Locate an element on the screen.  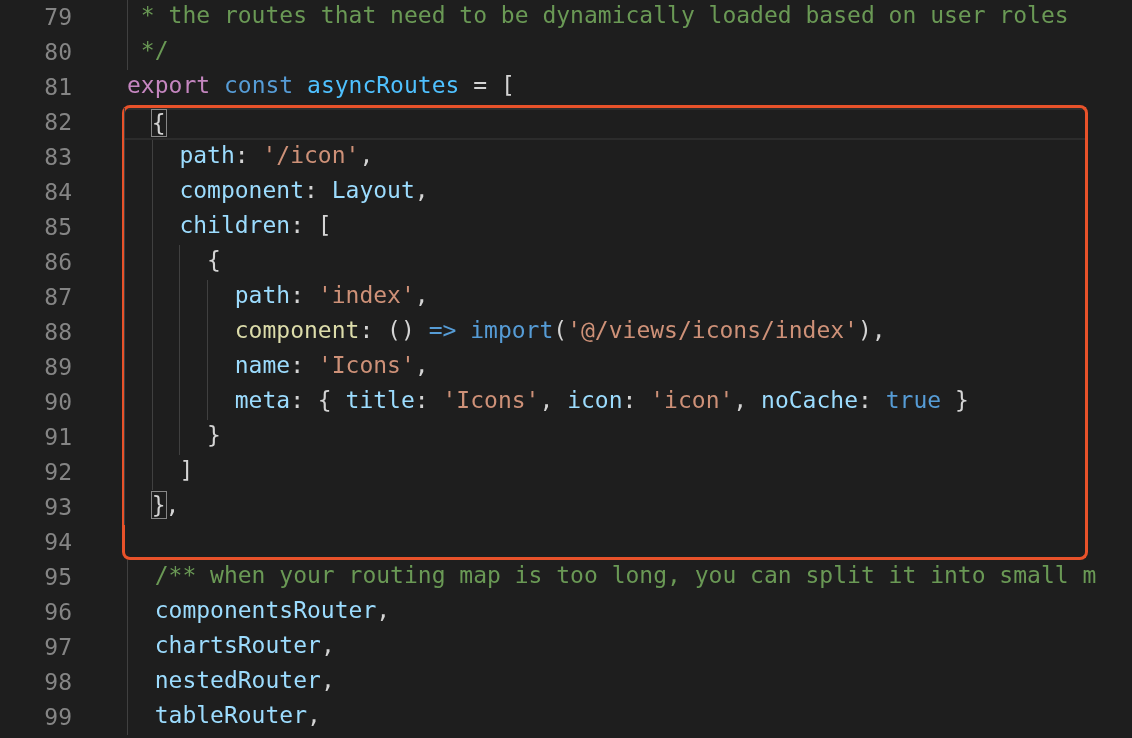
line-number: 81 is located at coordinates (57, 87).